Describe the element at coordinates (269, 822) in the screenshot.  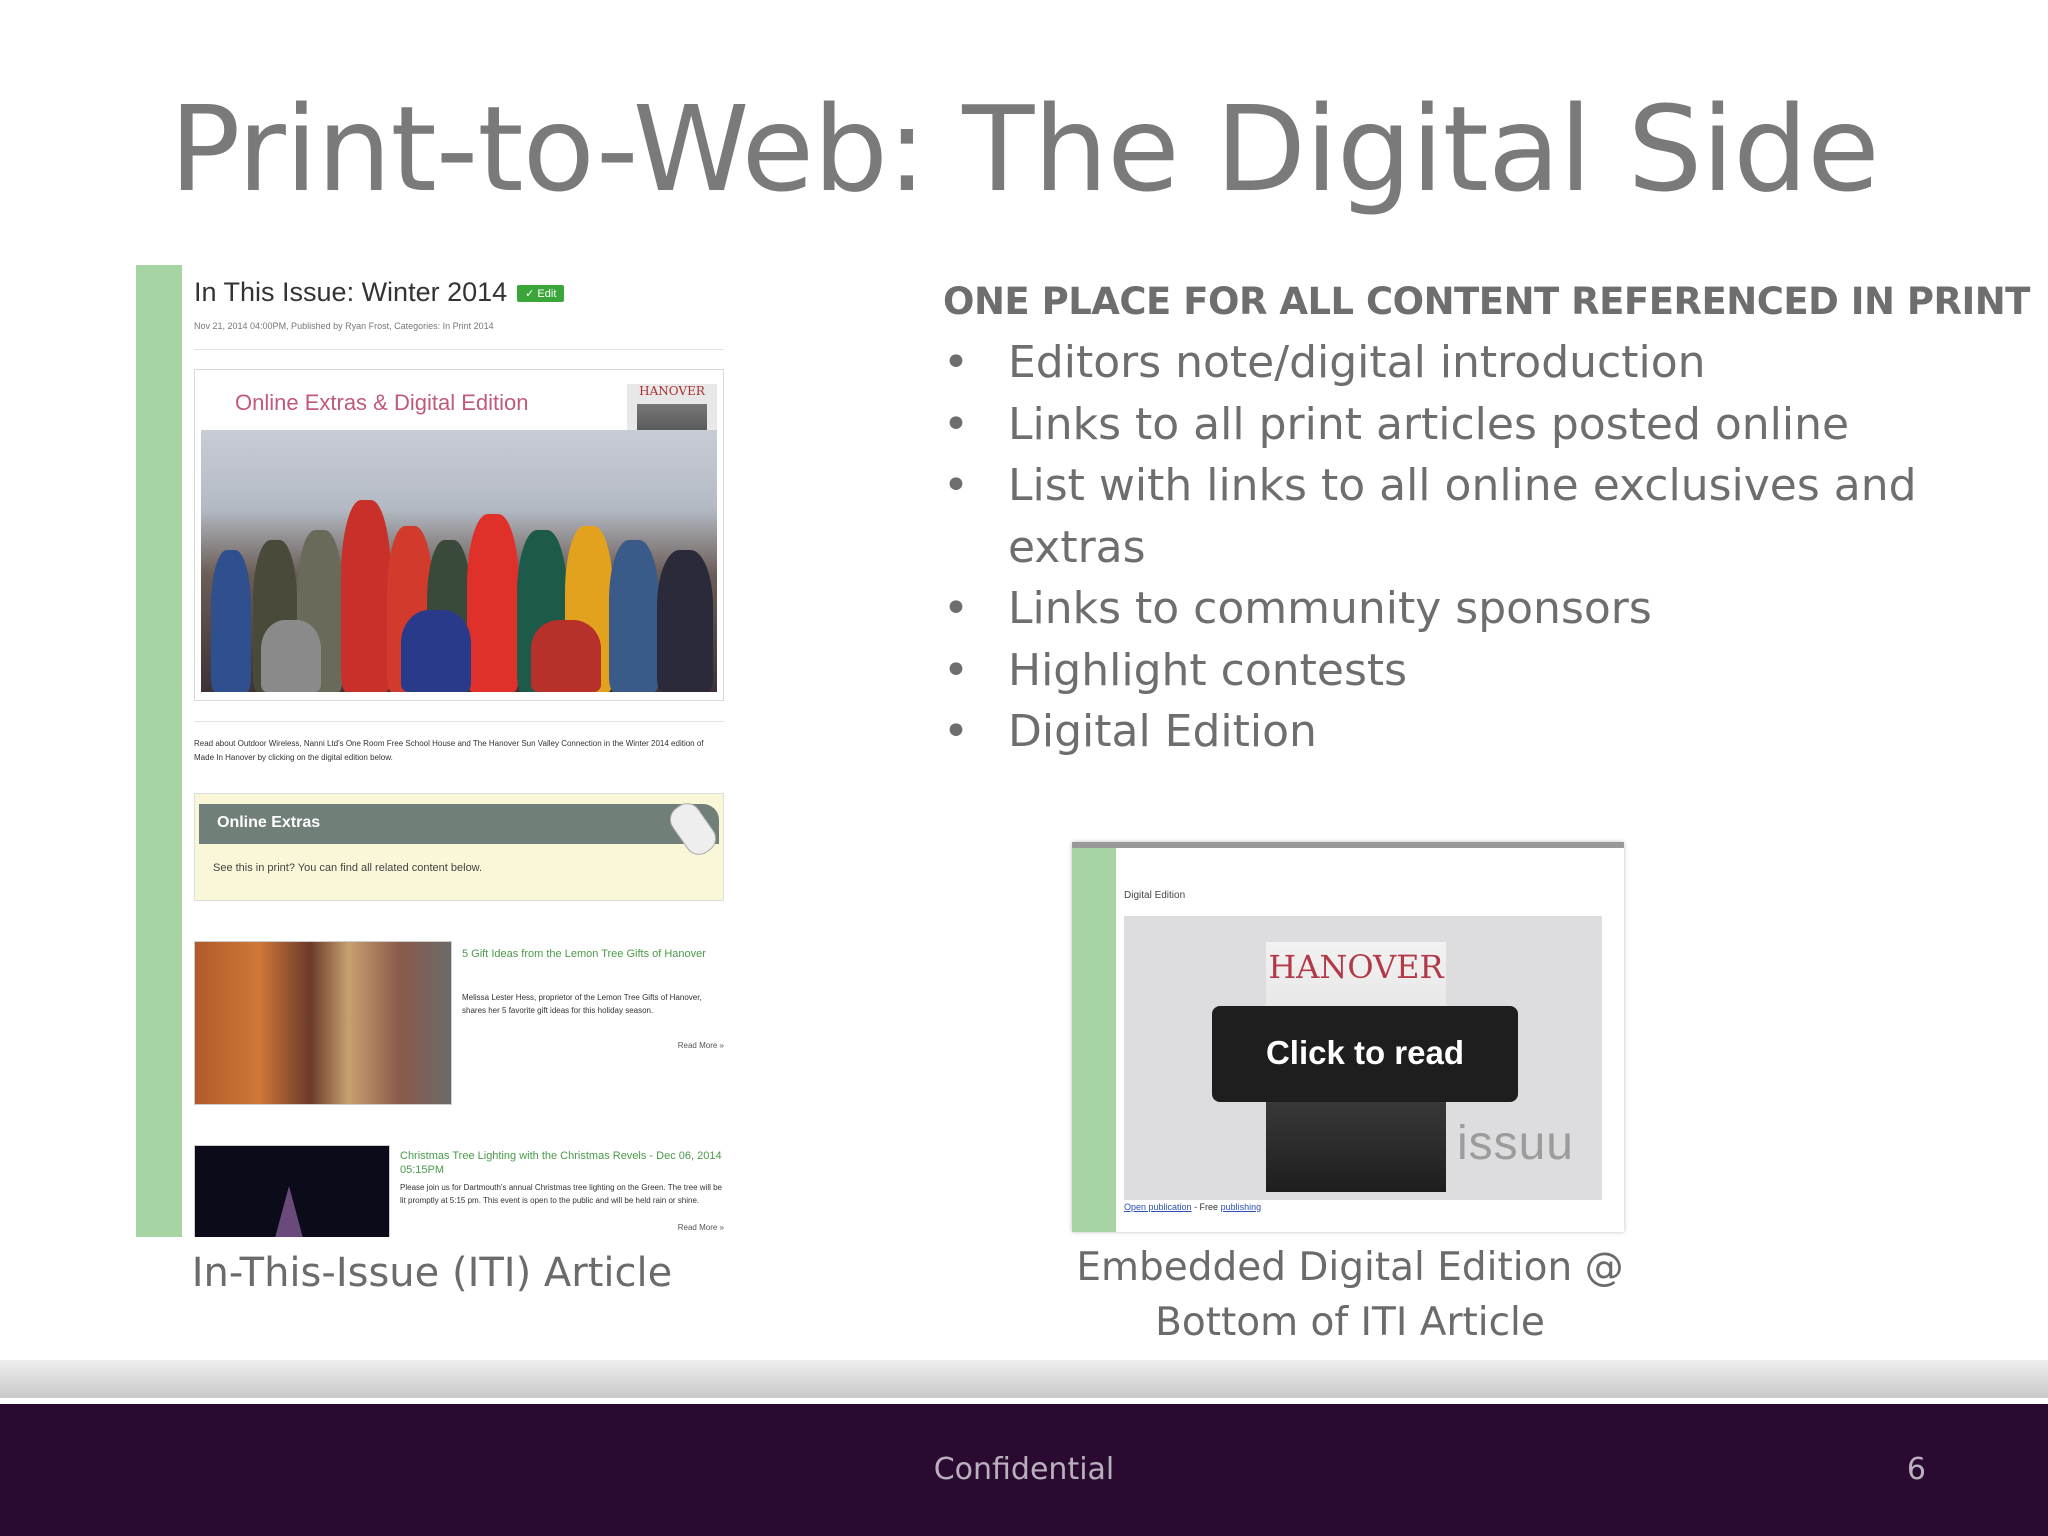
I see `online-extras-title: Online Extras` at that location.